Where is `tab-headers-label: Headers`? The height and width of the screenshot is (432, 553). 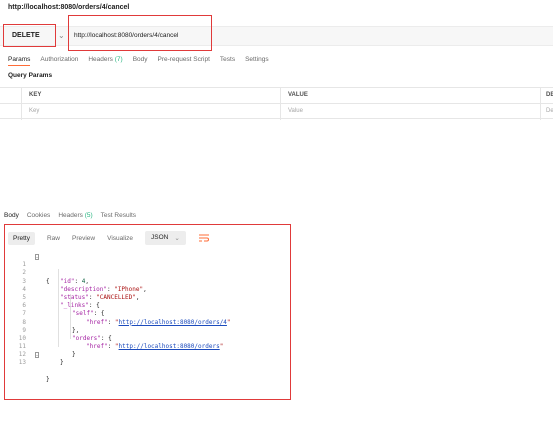 tab-headers-label: Headers is located at coordinates (100, 59).